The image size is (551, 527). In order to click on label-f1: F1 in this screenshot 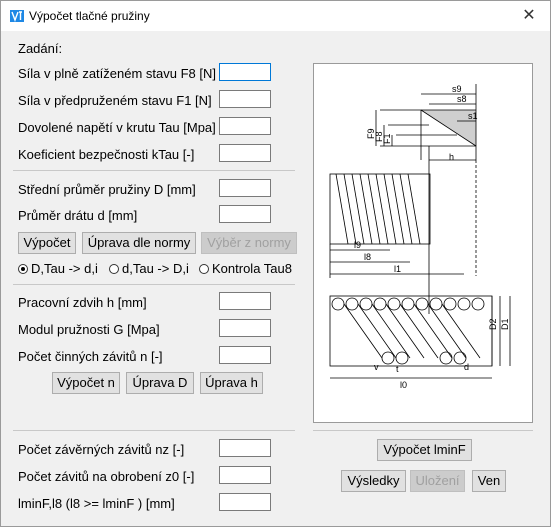, I will do `click(387, 138)`.